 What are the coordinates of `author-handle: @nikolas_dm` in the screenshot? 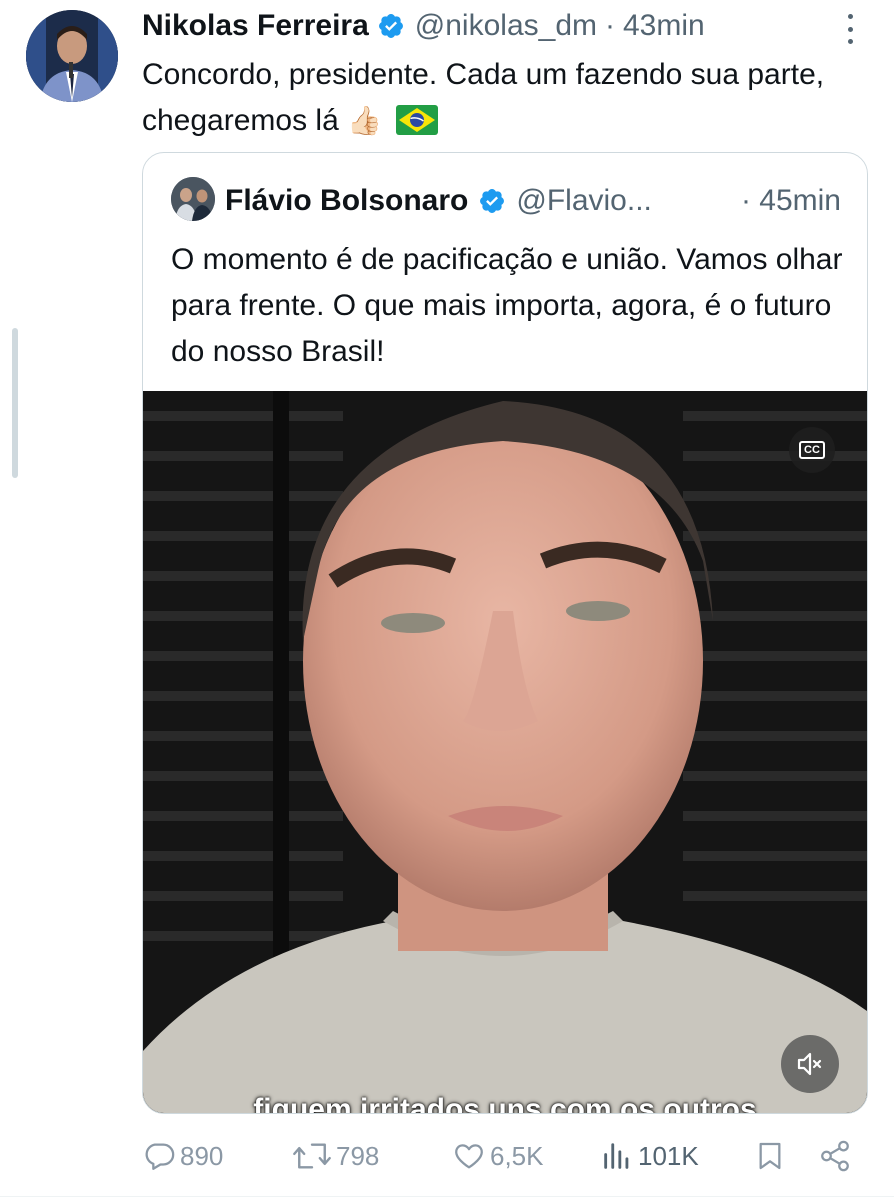 It's located at (506, 26).